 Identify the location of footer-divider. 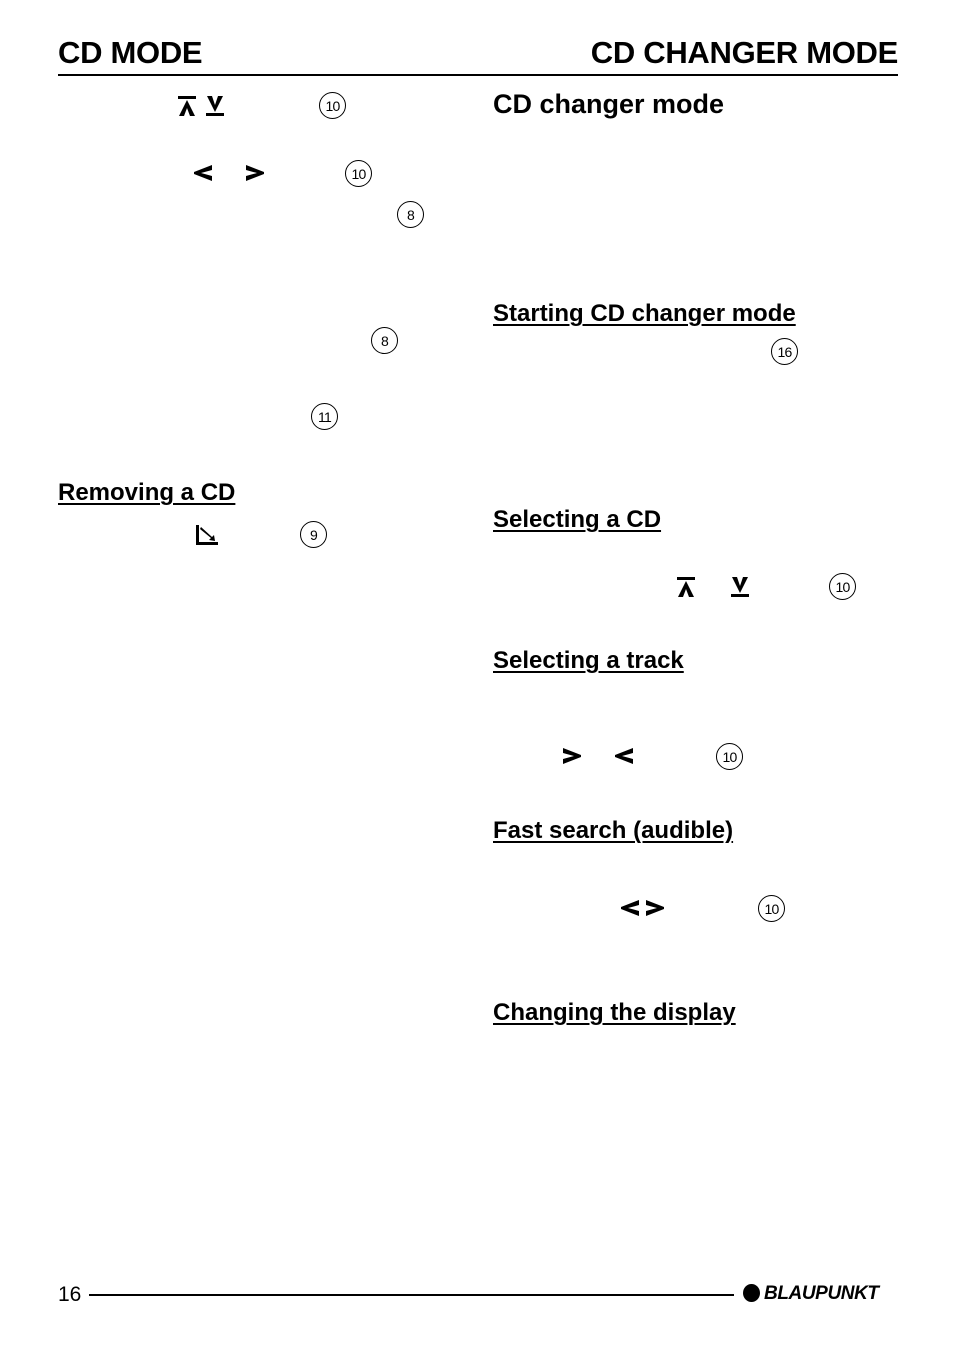
(411, 1295).